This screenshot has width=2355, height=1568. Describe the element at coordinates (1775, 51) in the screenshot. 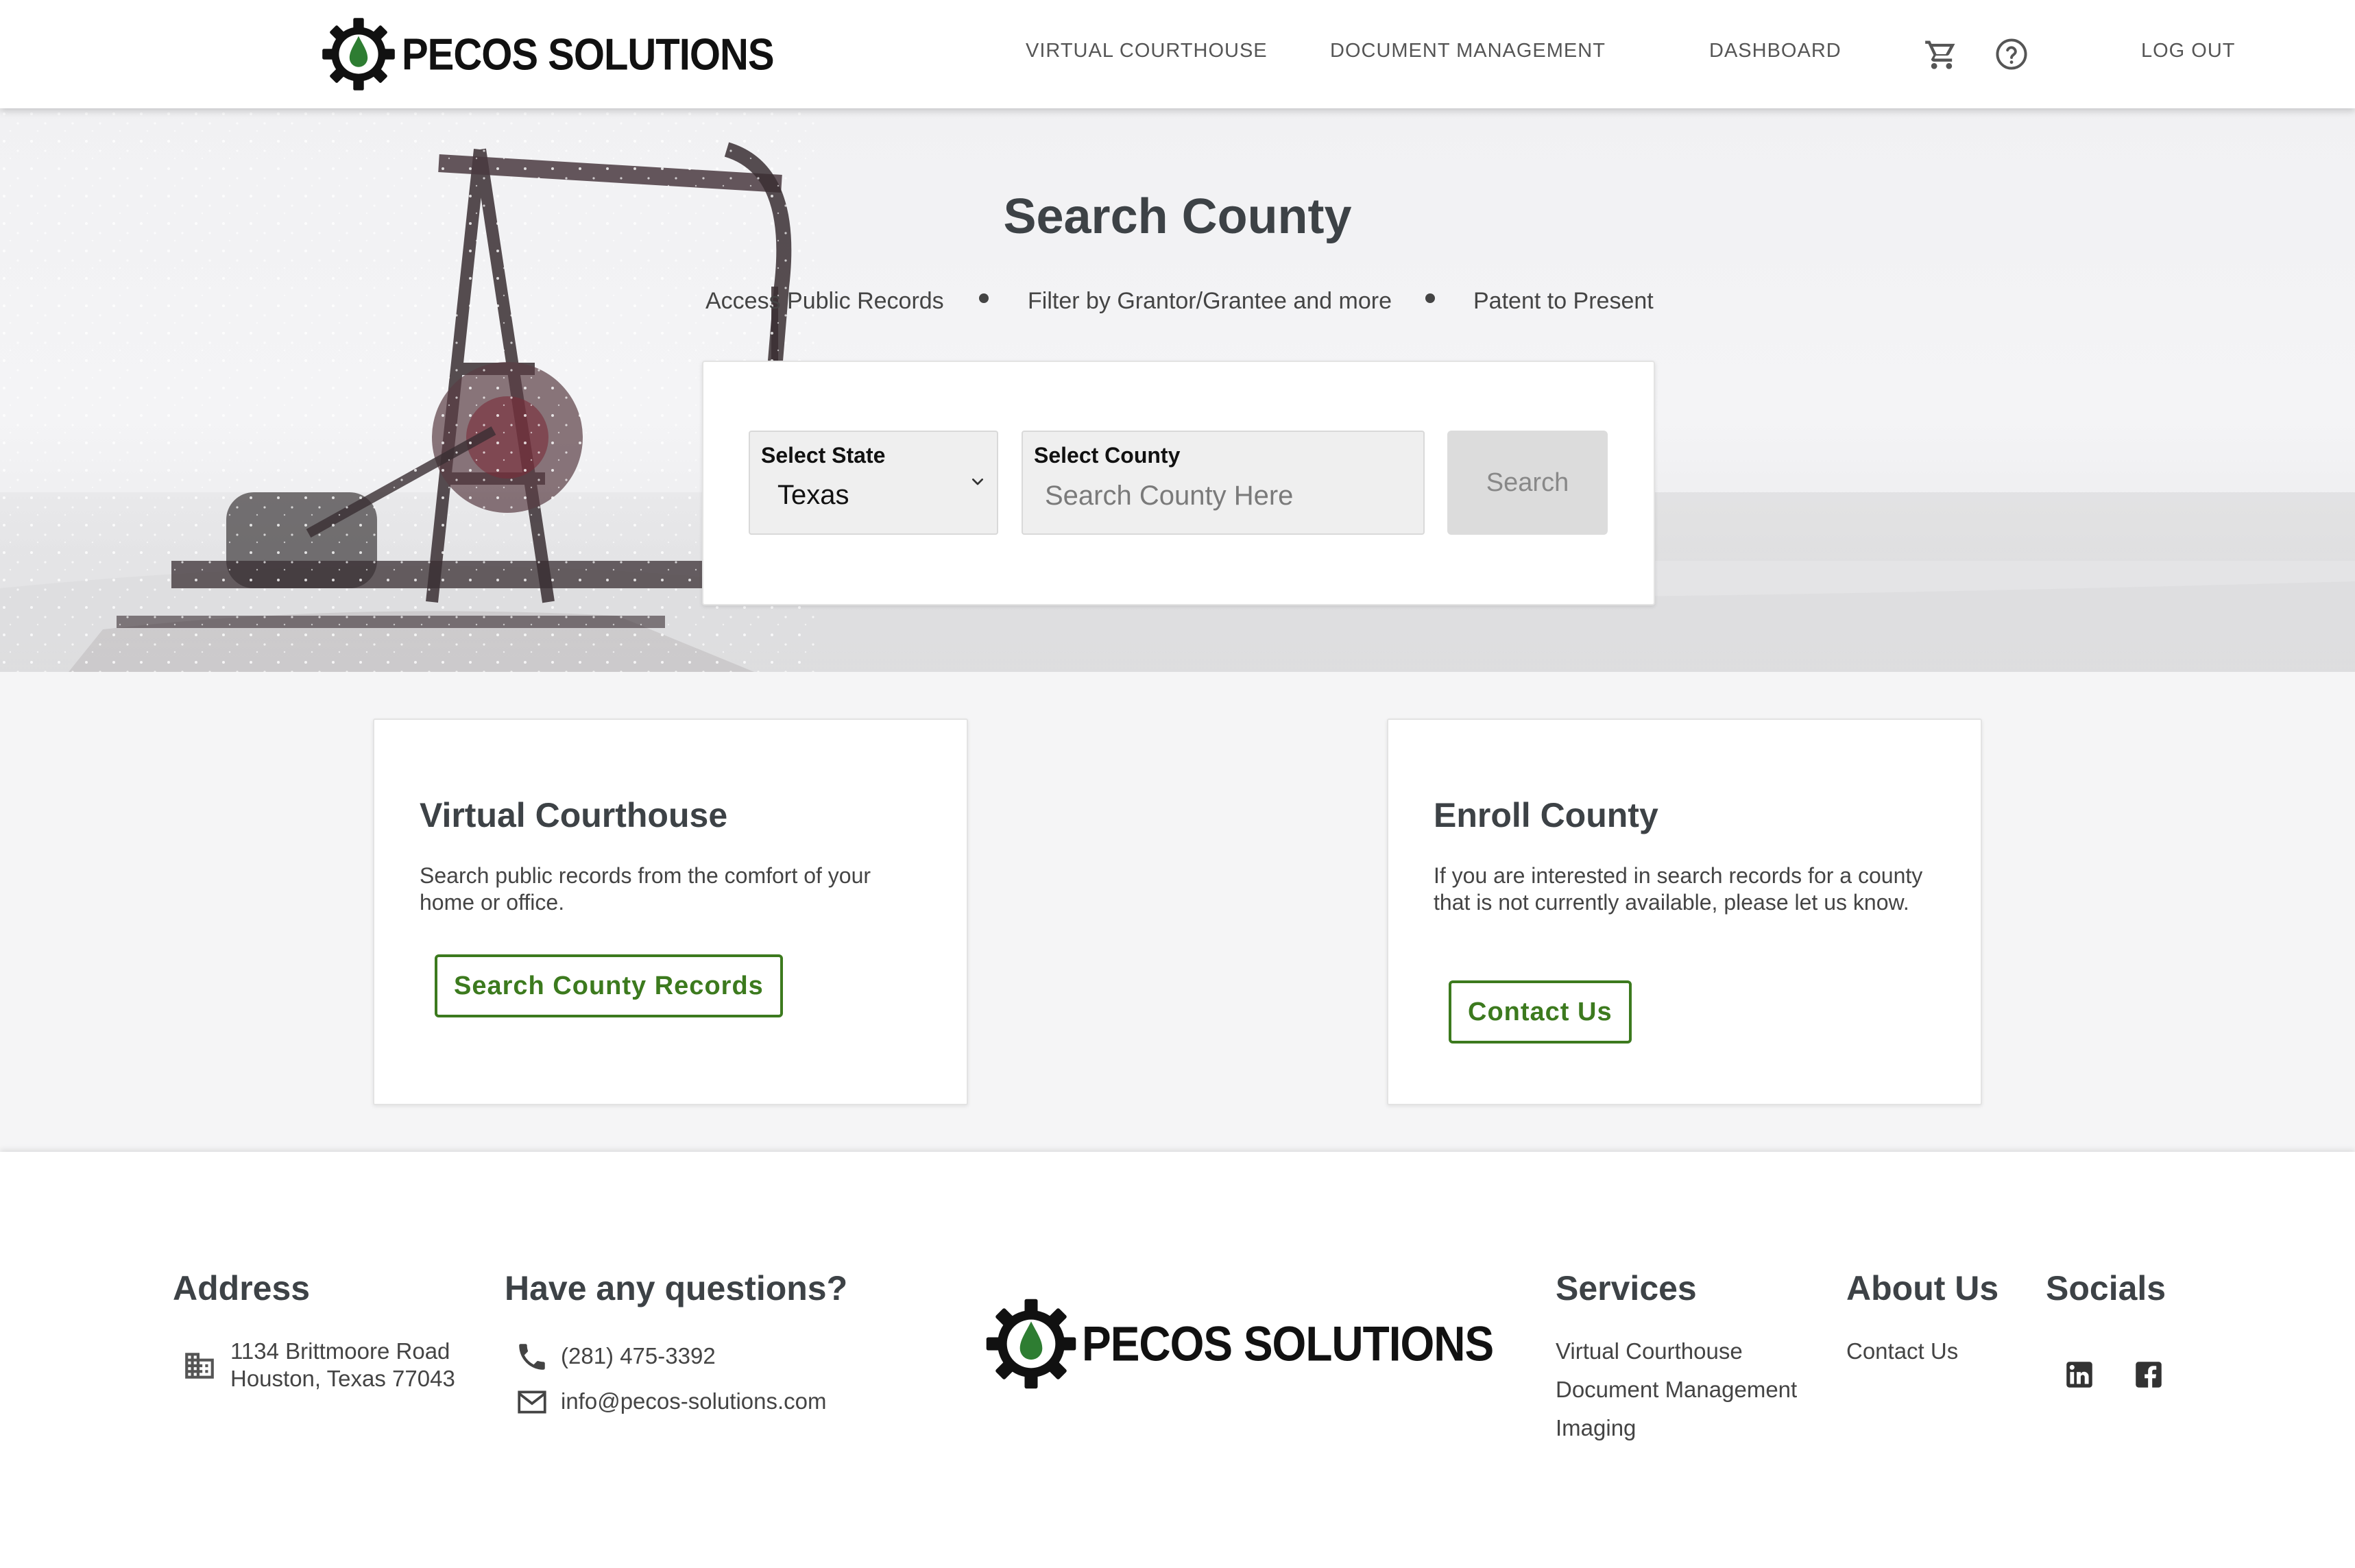

I see `nav-dashboard: DASHBOARD` at that location.